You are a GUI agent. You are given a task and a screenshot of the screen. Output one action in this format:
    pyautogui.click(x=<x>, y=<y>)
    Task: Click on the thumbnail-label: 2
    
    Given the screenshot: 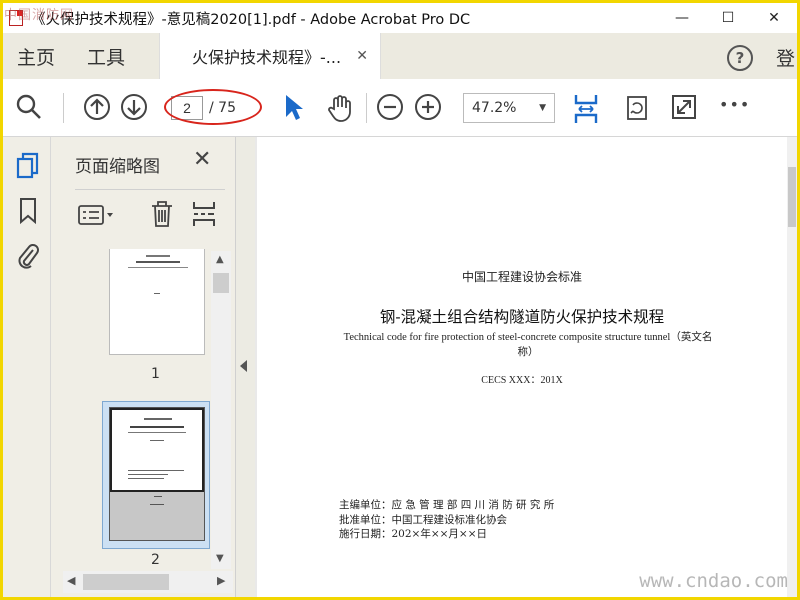 What is the action you would take?
    pyautogui.click(x=155, y=560)
    